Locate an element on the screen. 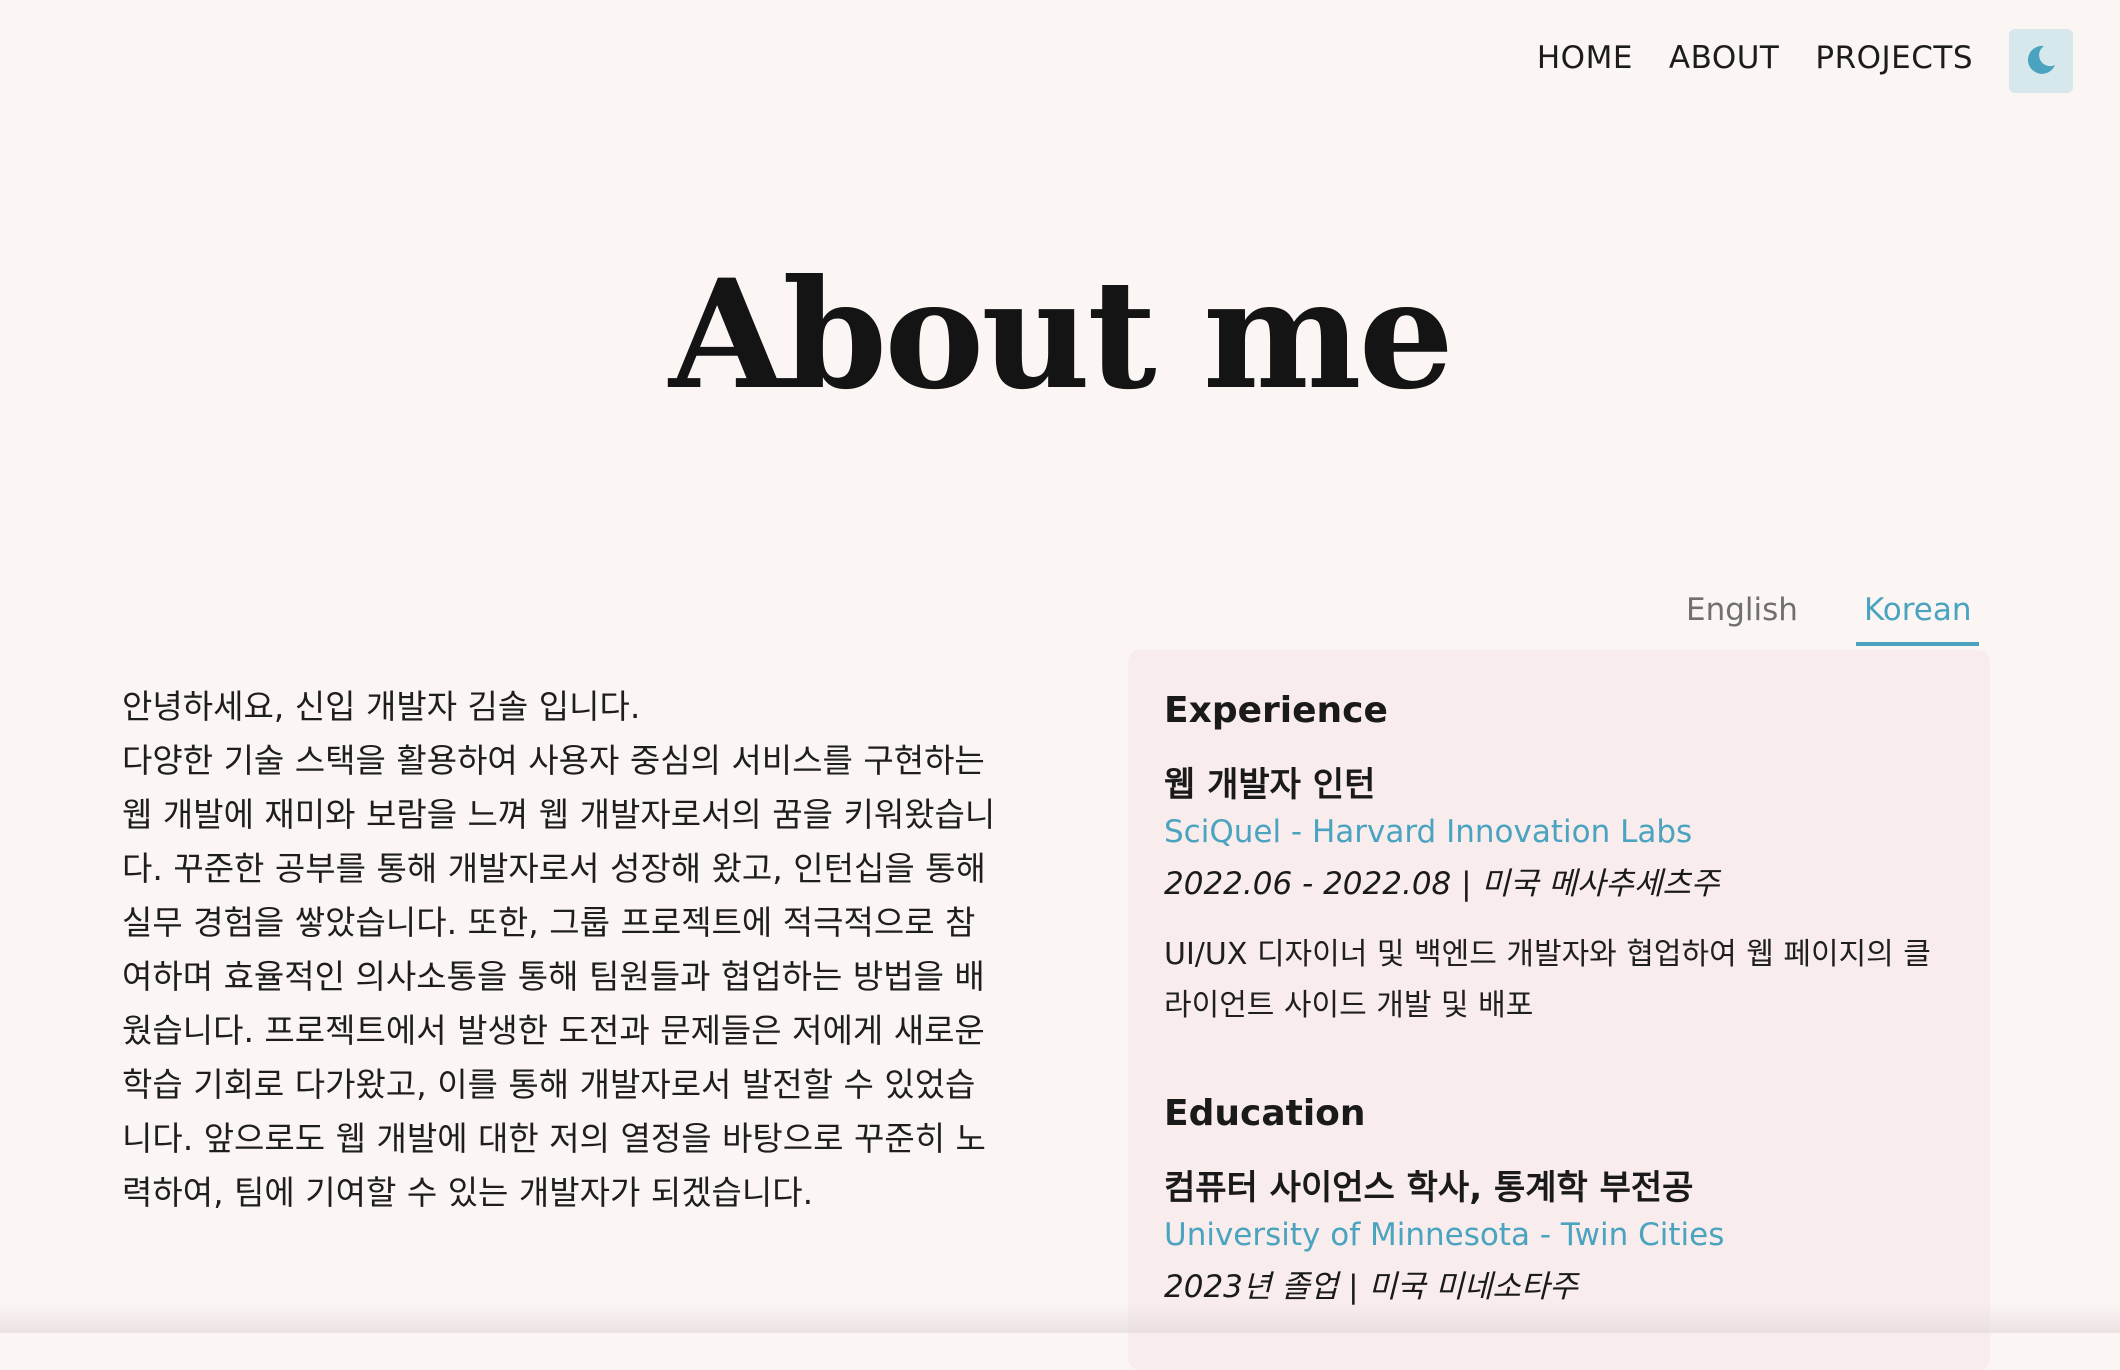 This screenshot has height=1370, width=2120. education-school: University of Minnesota - Twin Cities is located at coordinates (1444, 1235).